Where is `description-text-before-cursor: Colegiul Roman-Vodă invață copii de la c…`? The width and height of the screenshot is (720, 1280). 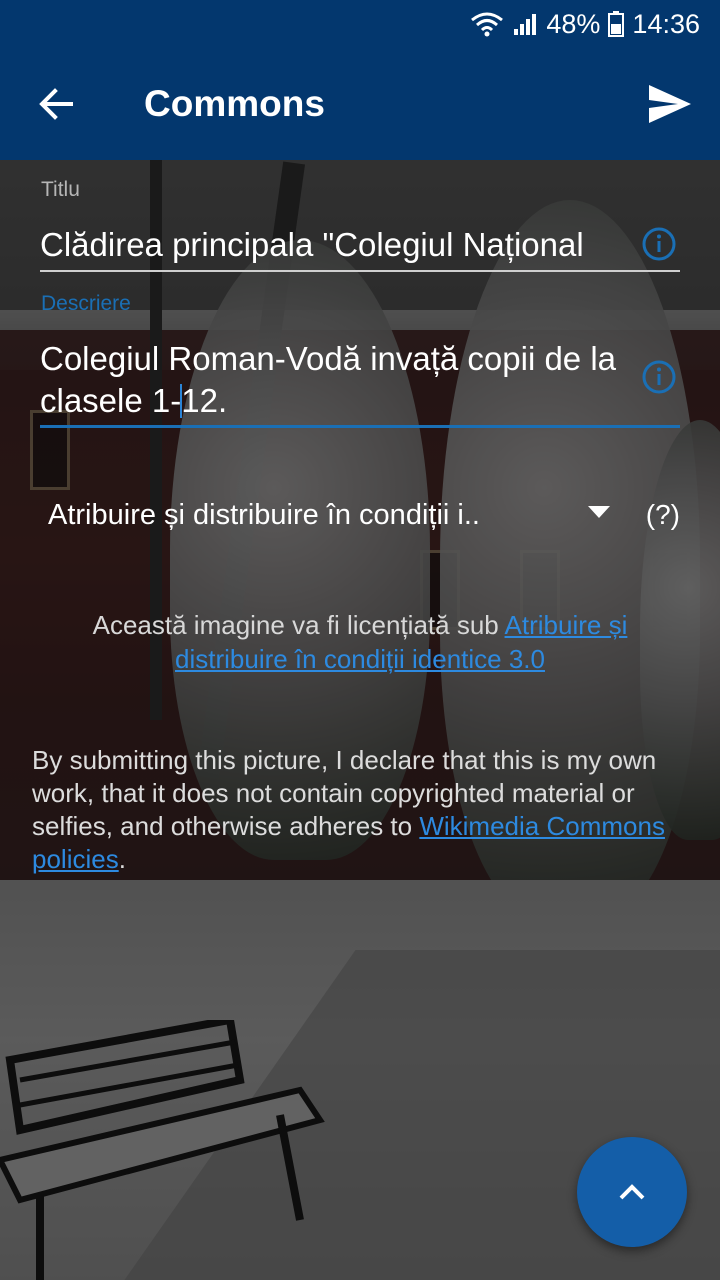
description-text-before-cursor: Colegiul Roman-Vodă invață copii de la c… is located at coordinates (328, 379).